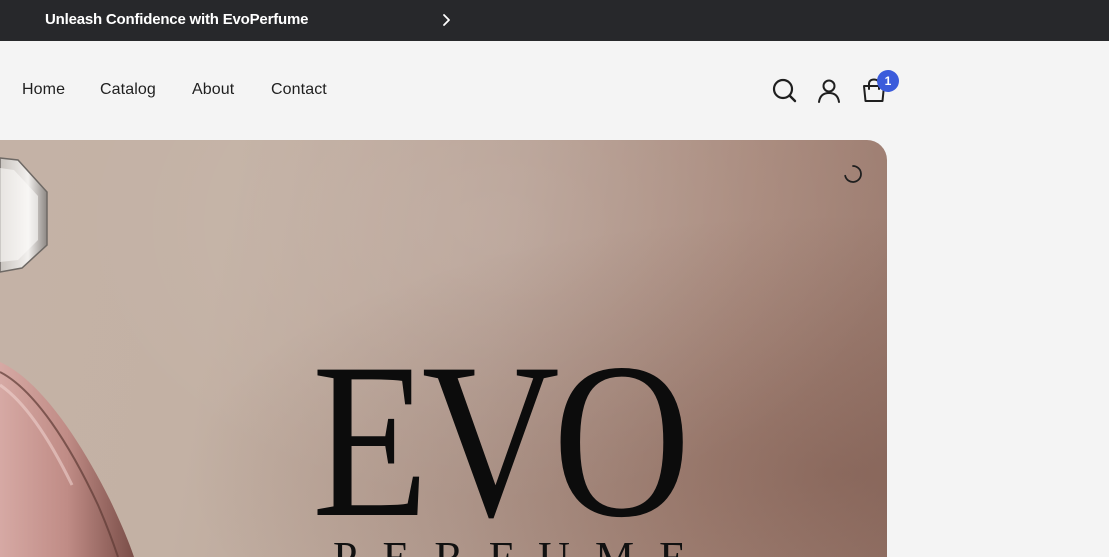 The width and height of the screenshot is (1109, 557). I want to click on announcement-text: Unleash Confidence with EvoPerfume, so click(176, 19).